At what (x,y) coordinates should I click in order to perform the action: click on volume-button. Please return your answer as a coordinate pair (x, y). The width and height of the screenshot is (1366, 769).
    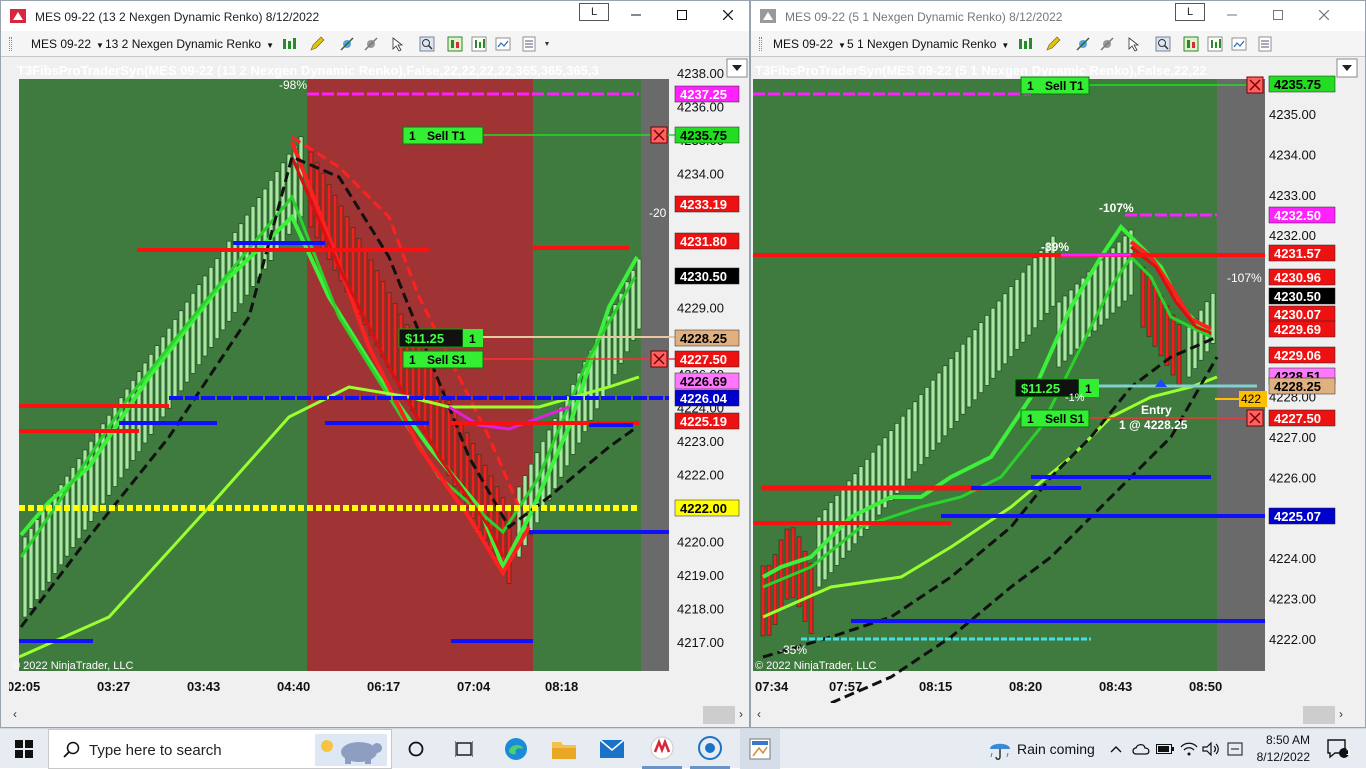
    Looking at the image, I should click on (1211, 749).